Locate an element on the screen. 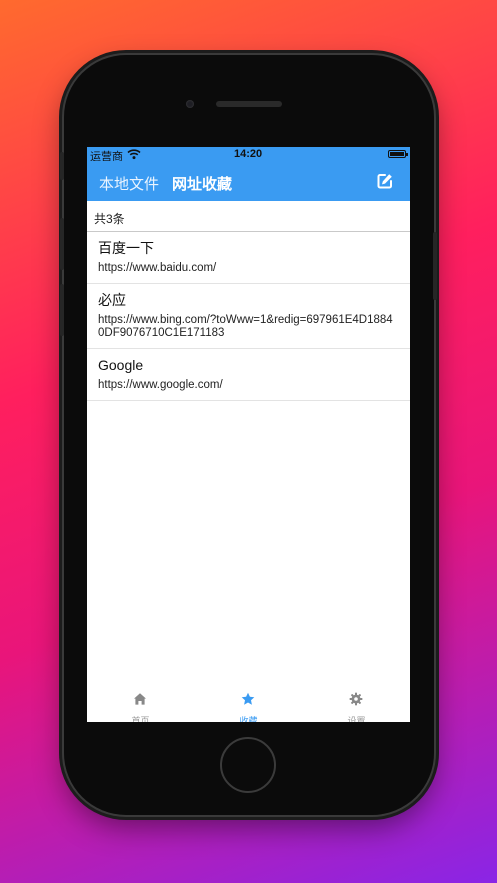 Image resolution: width=497 pixels, height=883 pixels. bookmark-count: 共3条 is located at coordinates (109, 219).